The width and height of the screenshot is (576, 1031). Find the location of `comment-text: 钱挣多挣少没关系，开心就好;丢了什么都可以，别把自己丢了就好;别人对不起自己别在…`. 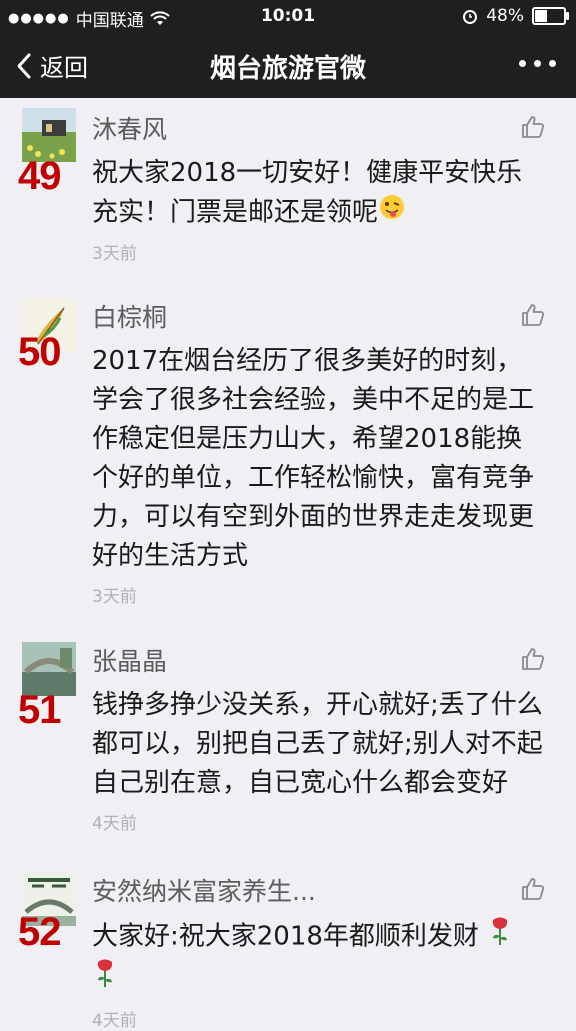

comment-text: 钱挣多挣少没关系，开心就好;丢了什么都可以，别把自己丢了就好;别人对不起自己别在… is located at coordinates (317, 744).